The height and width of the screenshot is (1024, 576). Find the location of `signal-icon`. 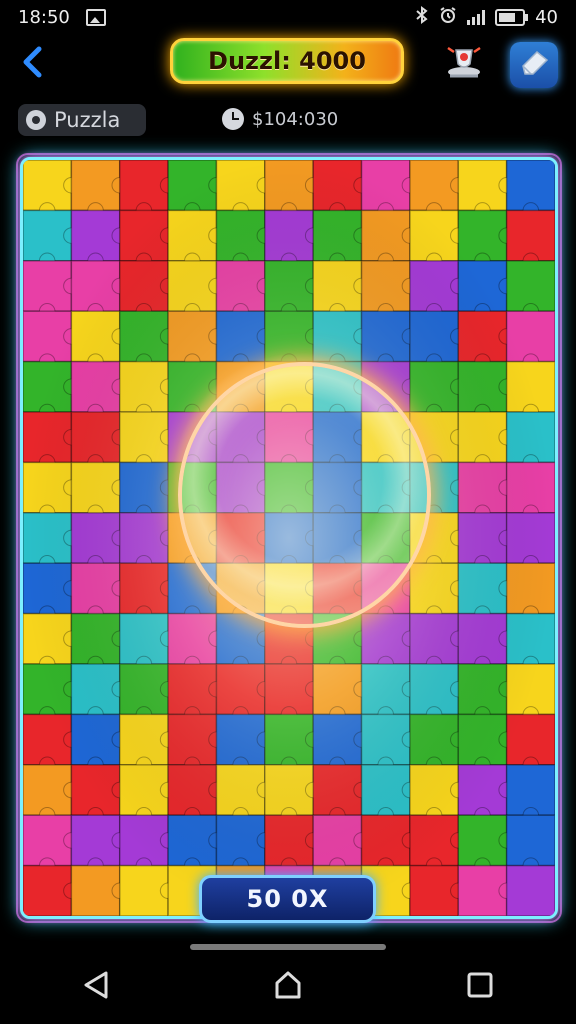

signal-icon is located at coordinates (476, 17).